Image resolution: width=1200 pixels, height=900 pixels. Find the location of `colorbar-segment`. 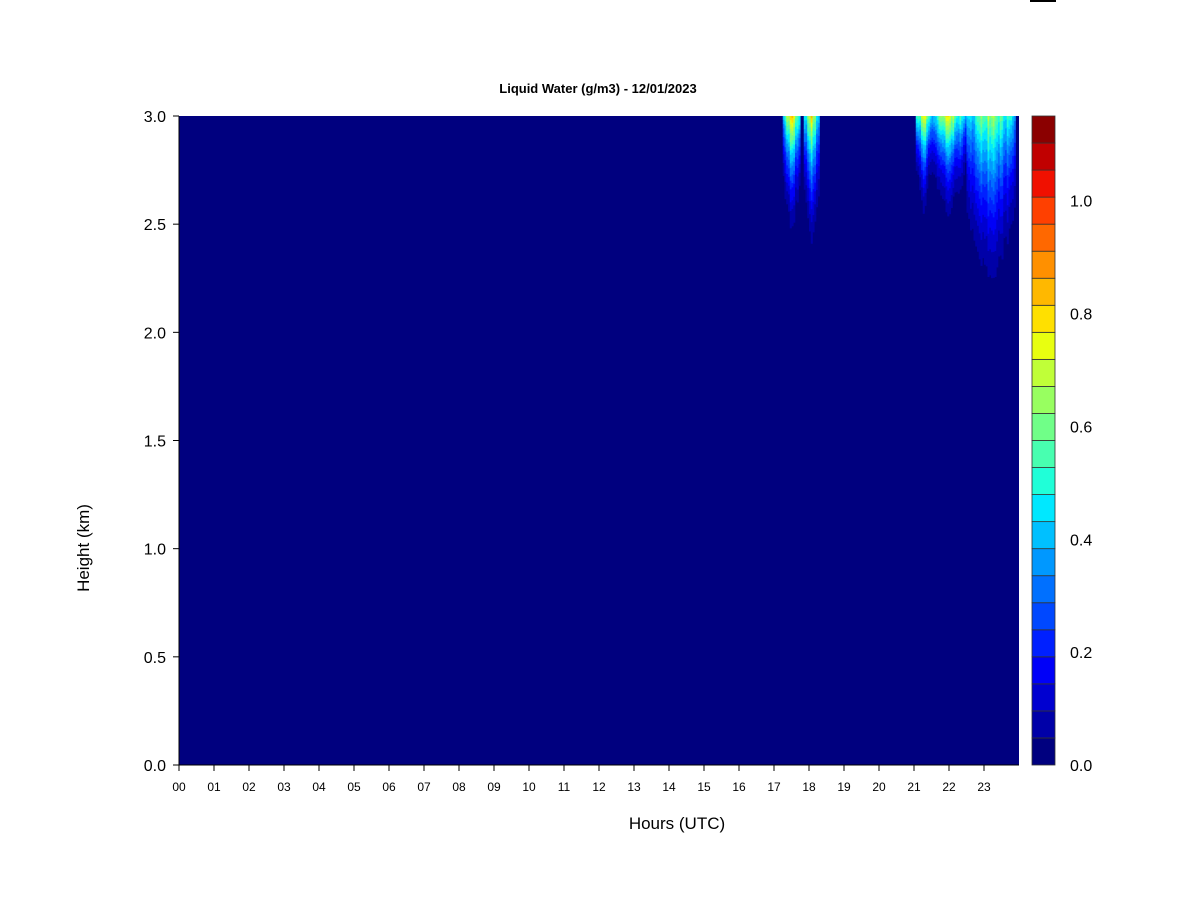

colorbar-segment is located at coordinates (1043, 210).